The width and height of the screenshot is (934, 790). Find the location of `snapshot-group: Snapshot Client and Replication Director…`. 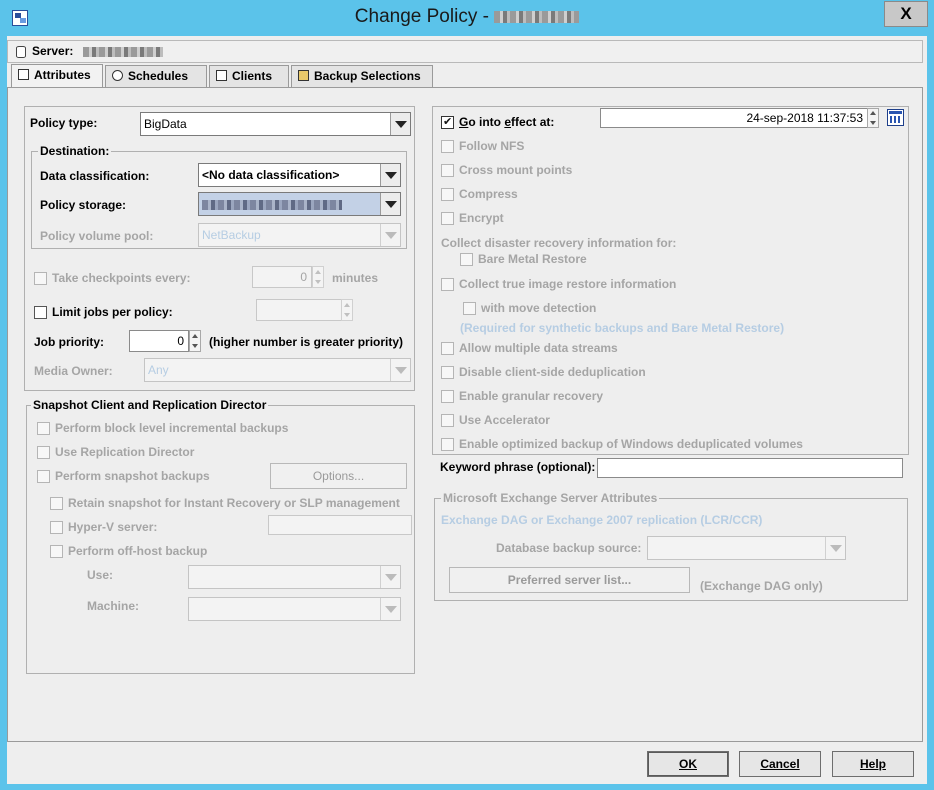

snapshot-group: Snapshot Client and Replication Director… is located at coordinates (220, 536).